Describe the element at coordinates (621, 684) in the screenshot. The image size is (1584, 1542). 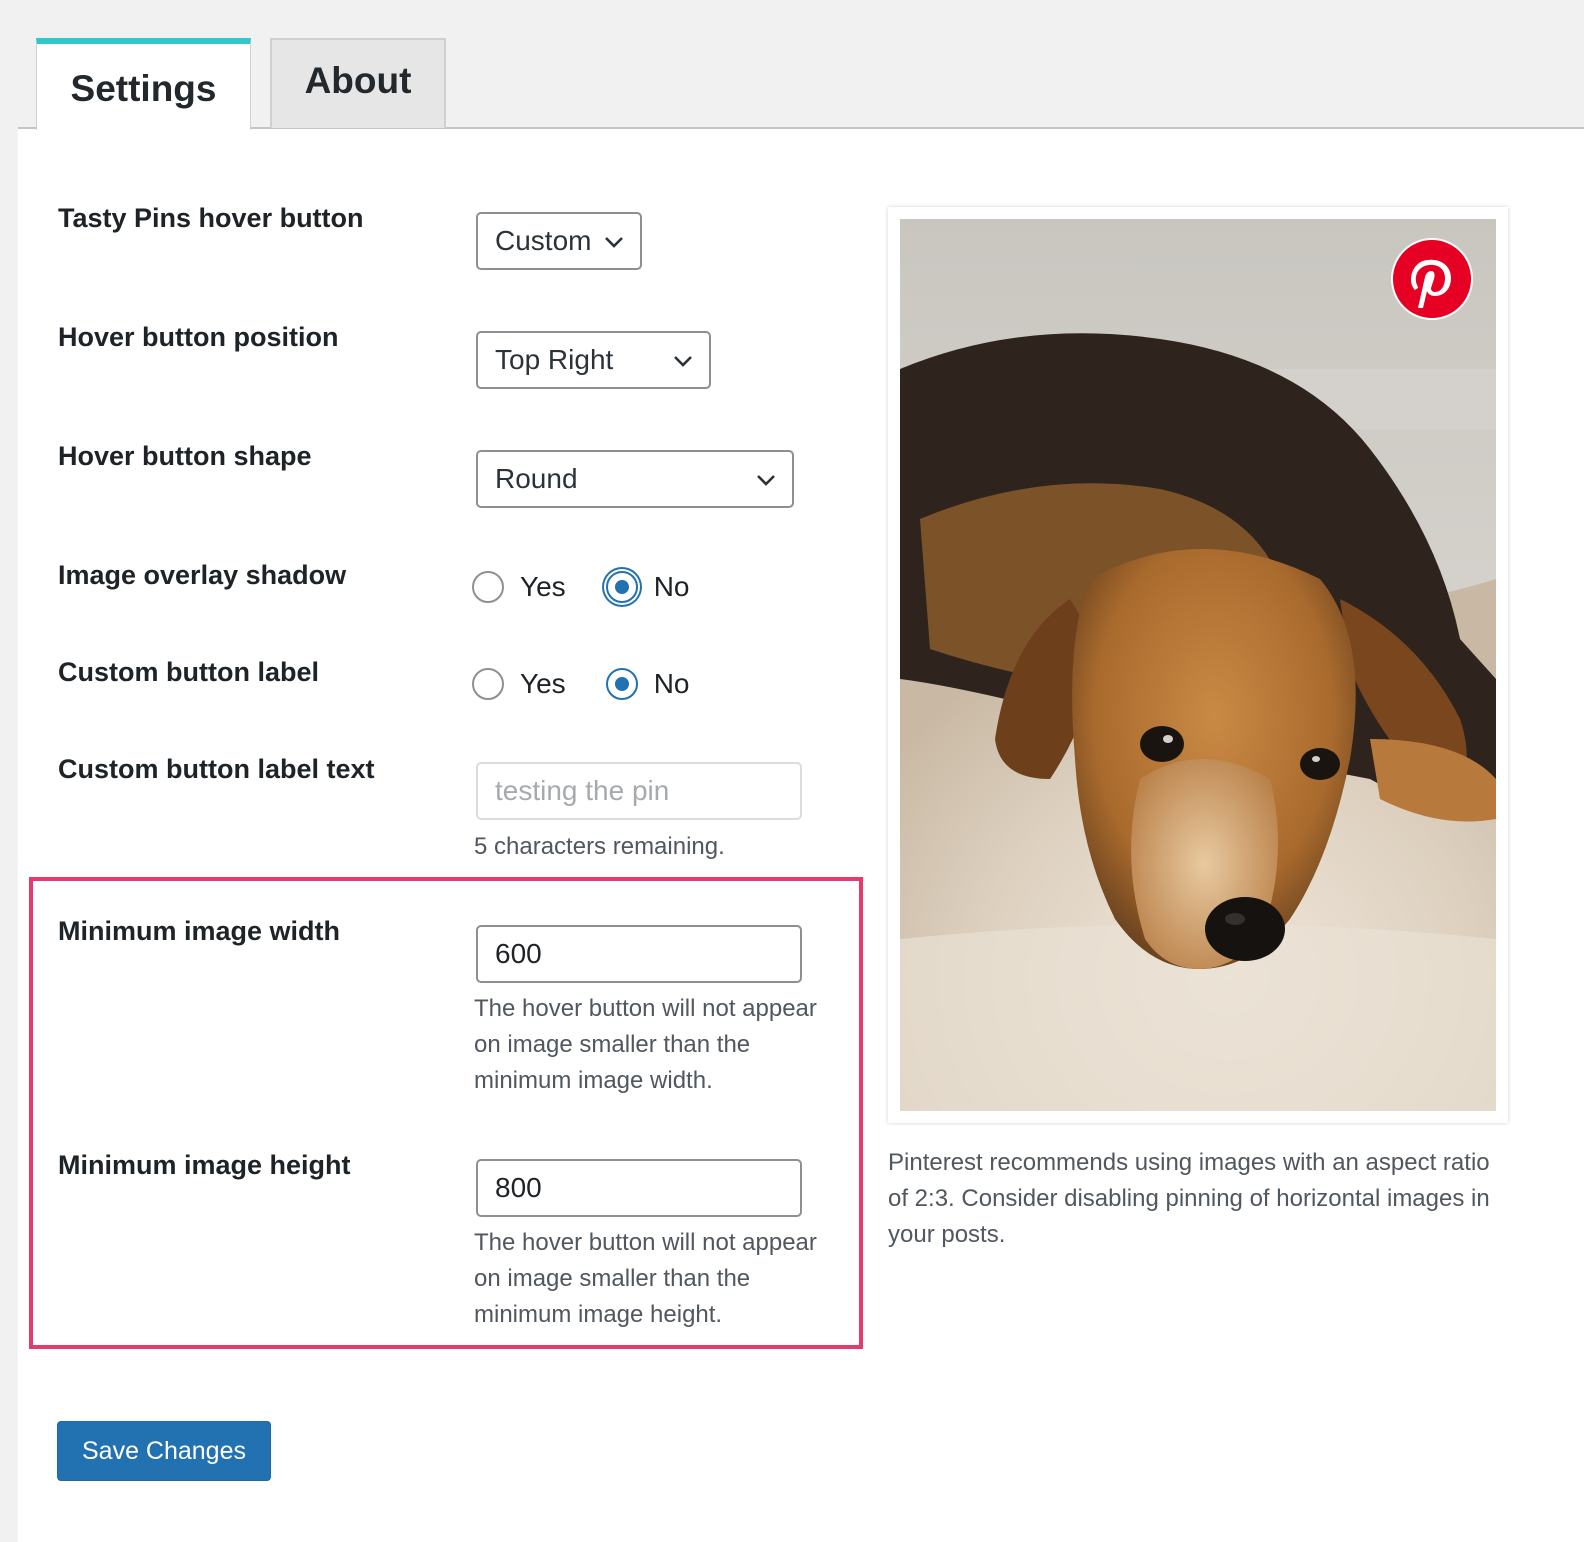
I see `custom-label-no-radio` at that location.